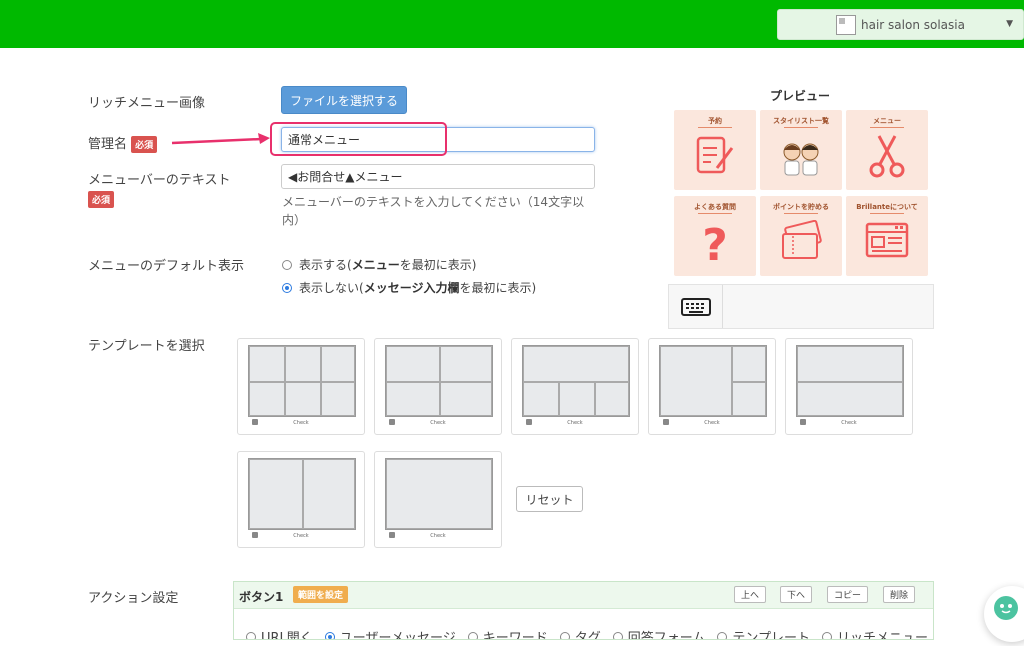 The image size is (1024, 646). Describe the element at coordinates (301, 499) in the screenshot. I see `template-option-2-columns: Check` at that location.